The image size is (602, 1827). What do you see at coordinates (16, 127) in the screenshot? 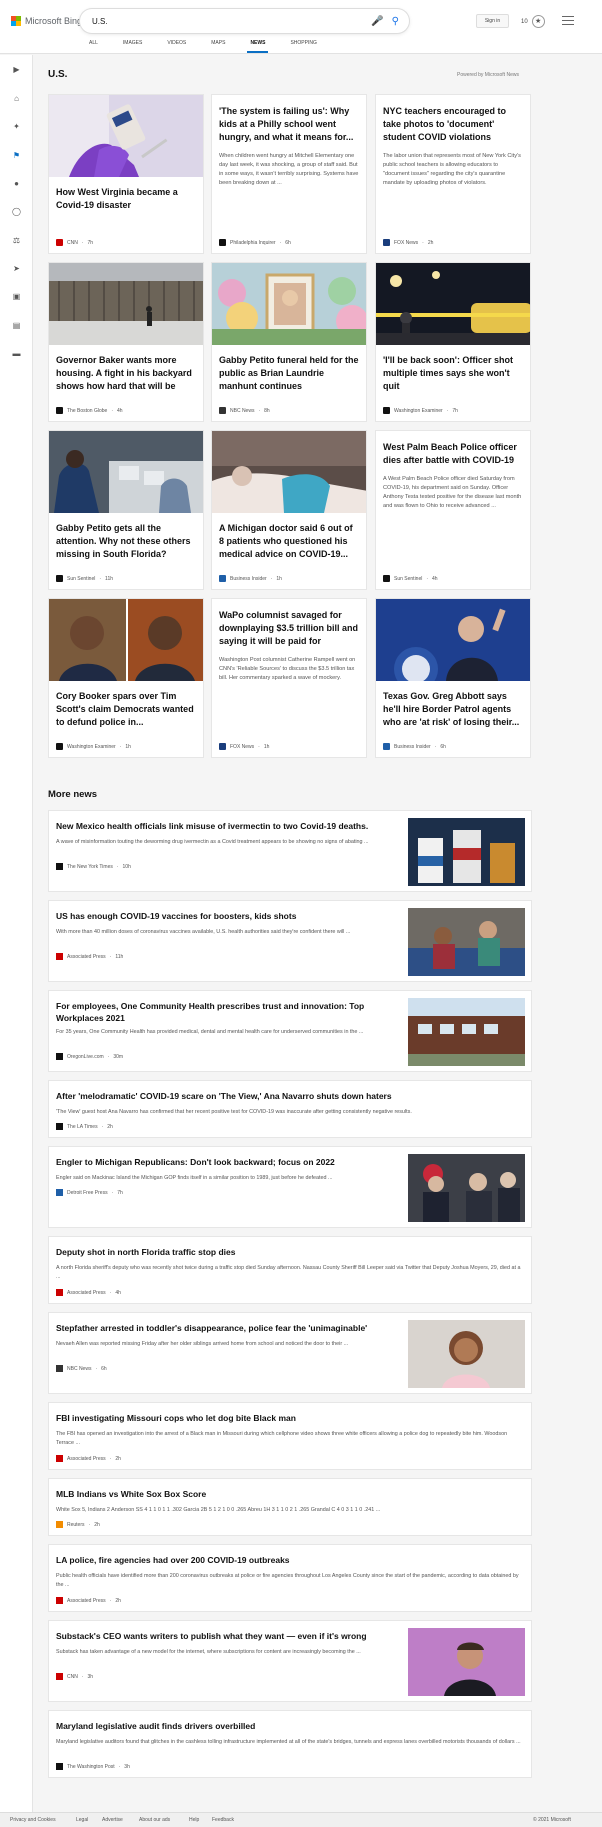
I see `science-icon: ✦` at bounding box center [16, 127].